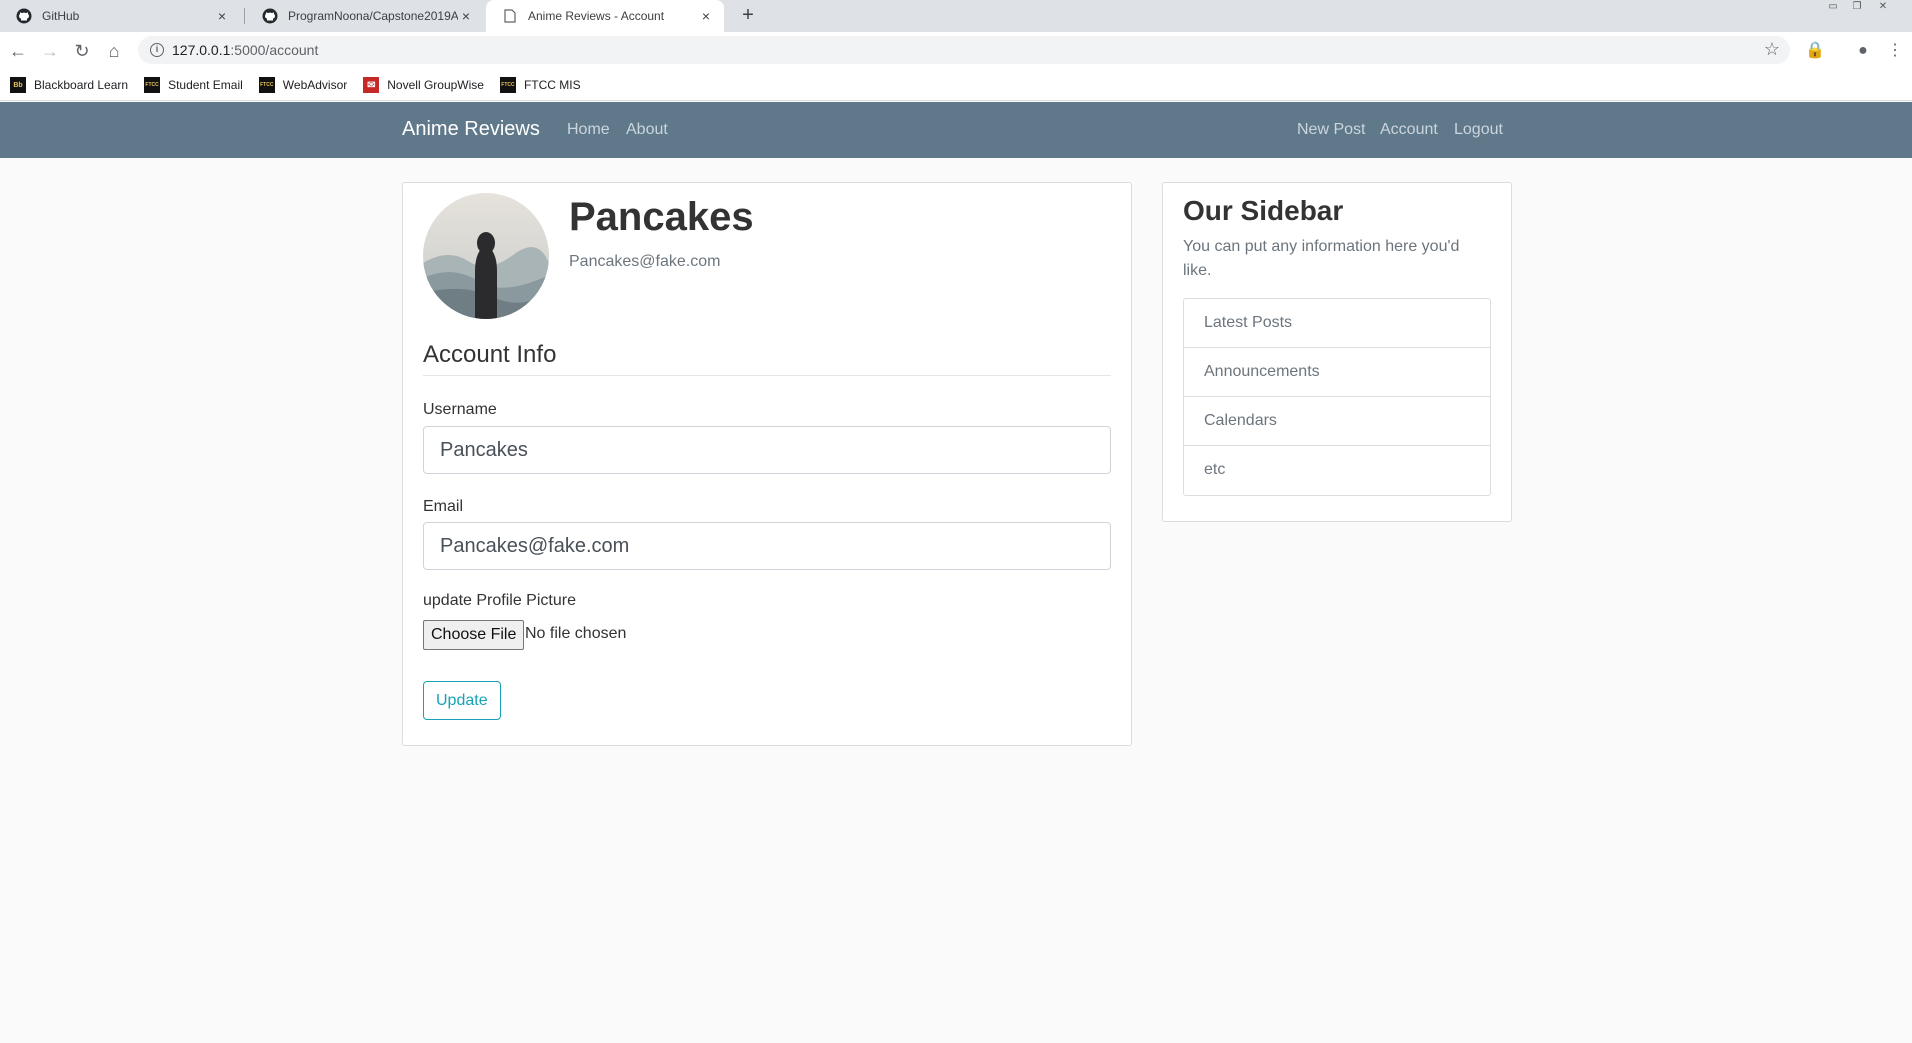 The width and height of the screenshot is (1912, 1043). Describe the element at coordinates (647, 130) in the screenshot. I see `nav-about-link: About` at that location.